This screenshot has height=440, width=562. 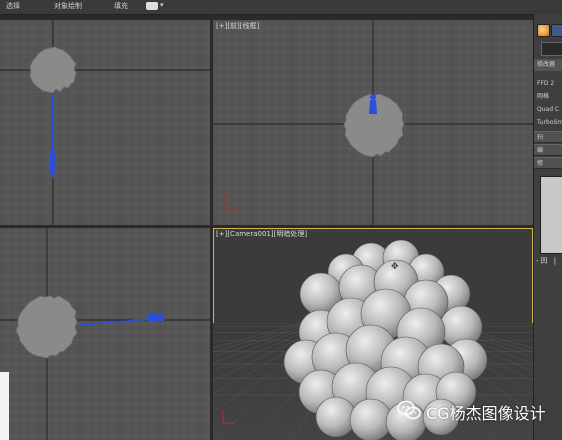 I want to click on tab-select: 选择, so click(x=13, y=6).